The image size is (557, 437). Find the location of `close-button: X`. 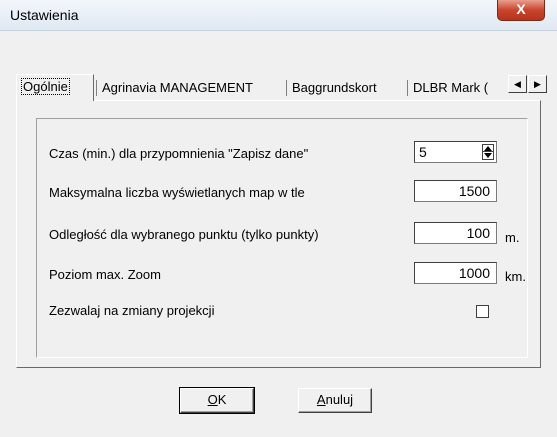

close-button: X is located at coordinates (521, 10).